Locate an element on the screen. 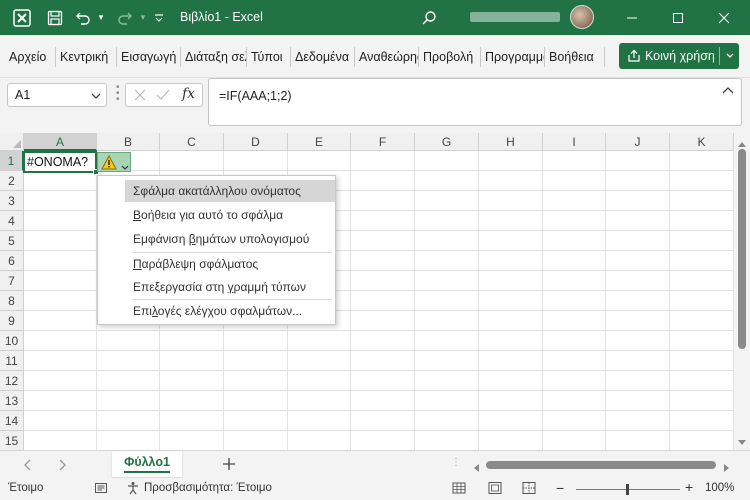 The image size is (750, 500). menu-item-text: Εμφάνιση is located at coordinates (161, 239).